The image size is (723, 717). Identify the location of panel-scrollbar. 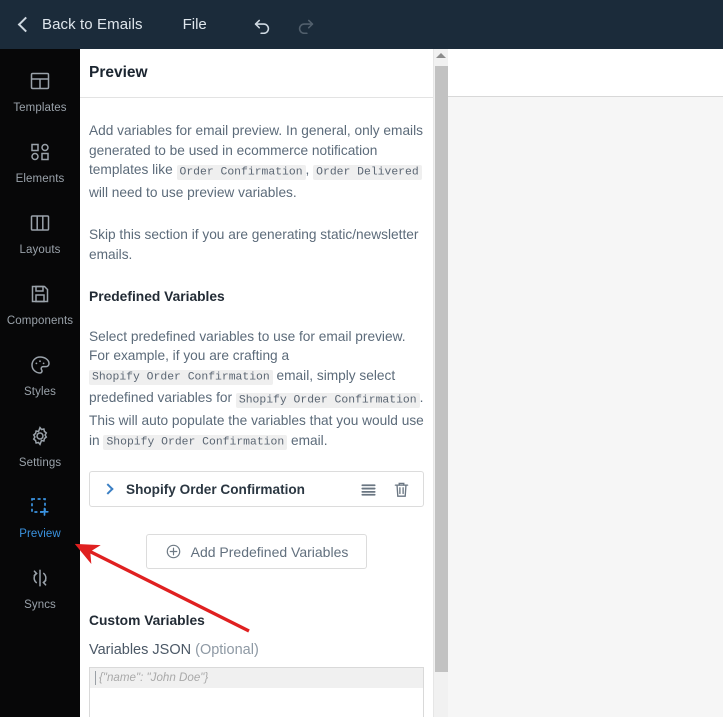
(440, 383).